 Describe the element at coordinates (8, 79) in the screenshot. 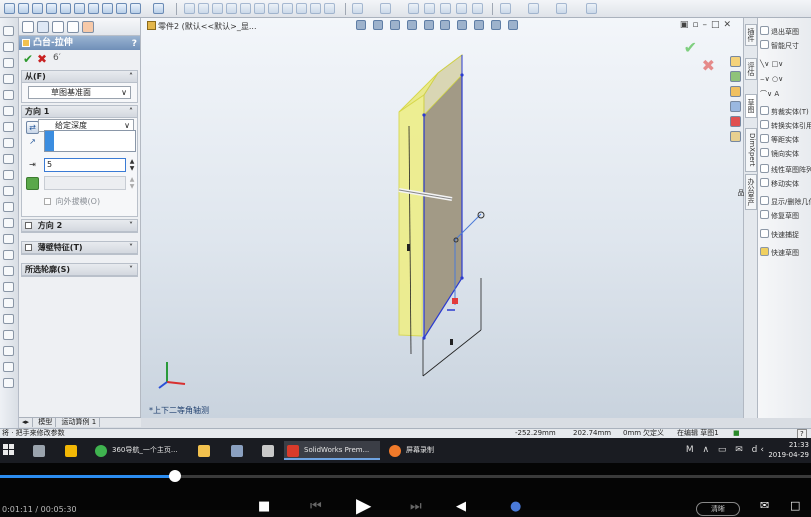

I see `arc-tool-icon` at that location.